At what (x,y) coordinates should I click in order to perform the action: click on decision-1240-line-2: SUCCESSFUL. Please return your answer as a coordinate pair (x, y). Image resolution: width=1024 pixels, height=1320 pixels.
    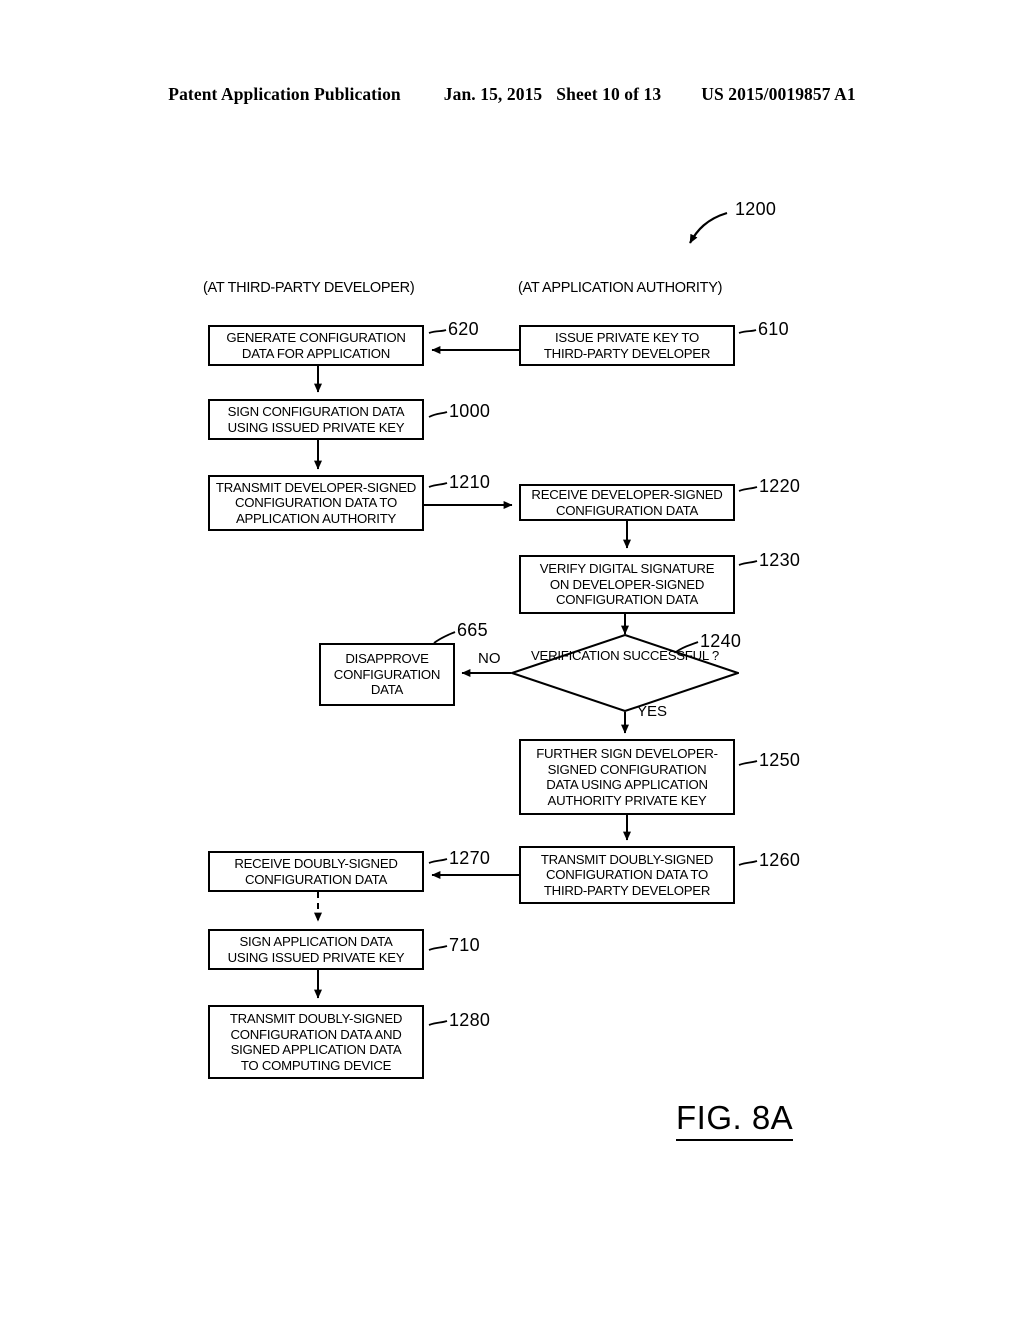
    Looking at the image, I should click on (665, 655).